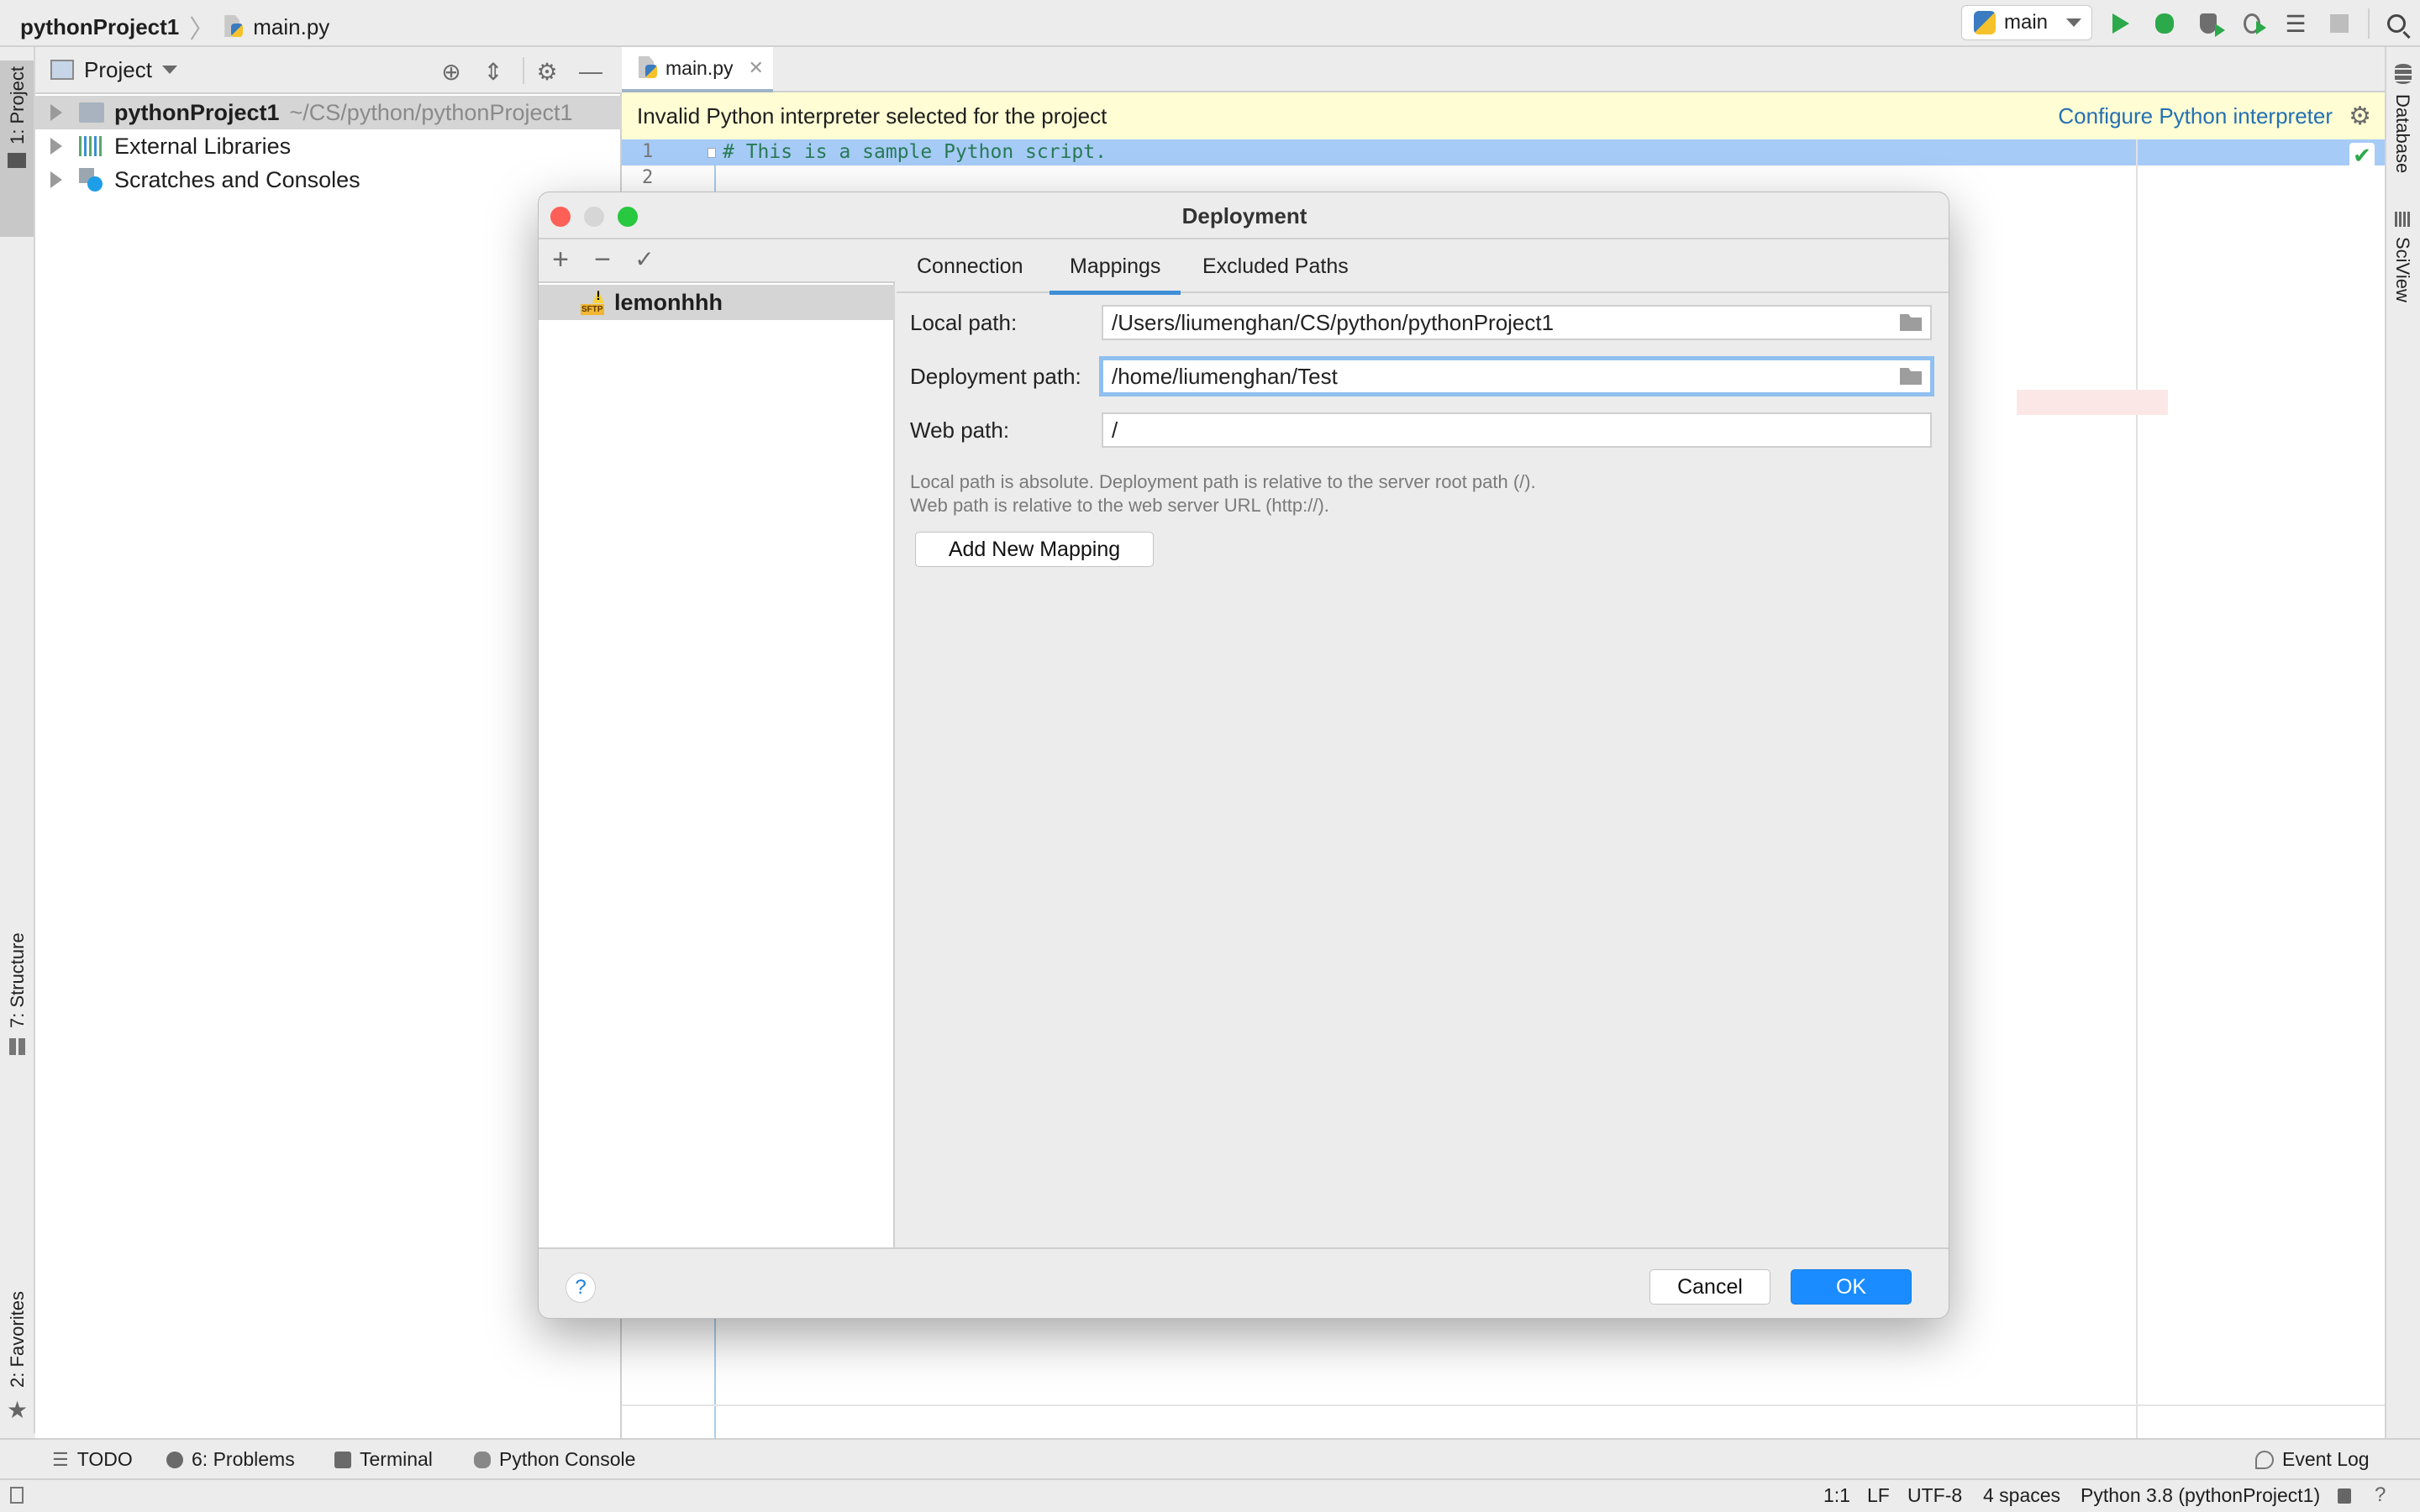 The height and width of the screenshot is (1512, 2420). I want to click on set-default-button: ✓, so click(644, 259).